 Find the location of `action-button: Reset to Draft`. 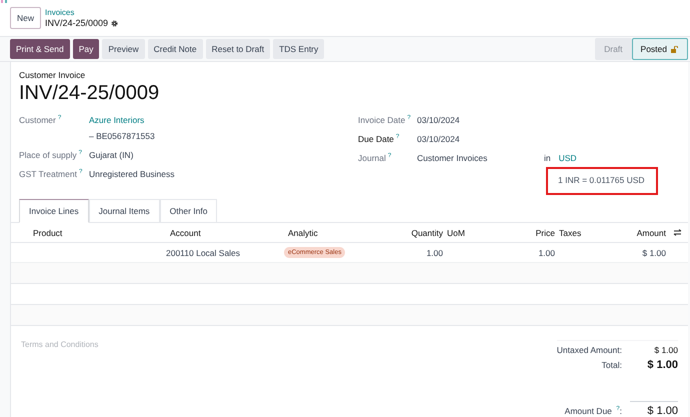

action-button: Reset to Draft is located at coordinates (238, 49).